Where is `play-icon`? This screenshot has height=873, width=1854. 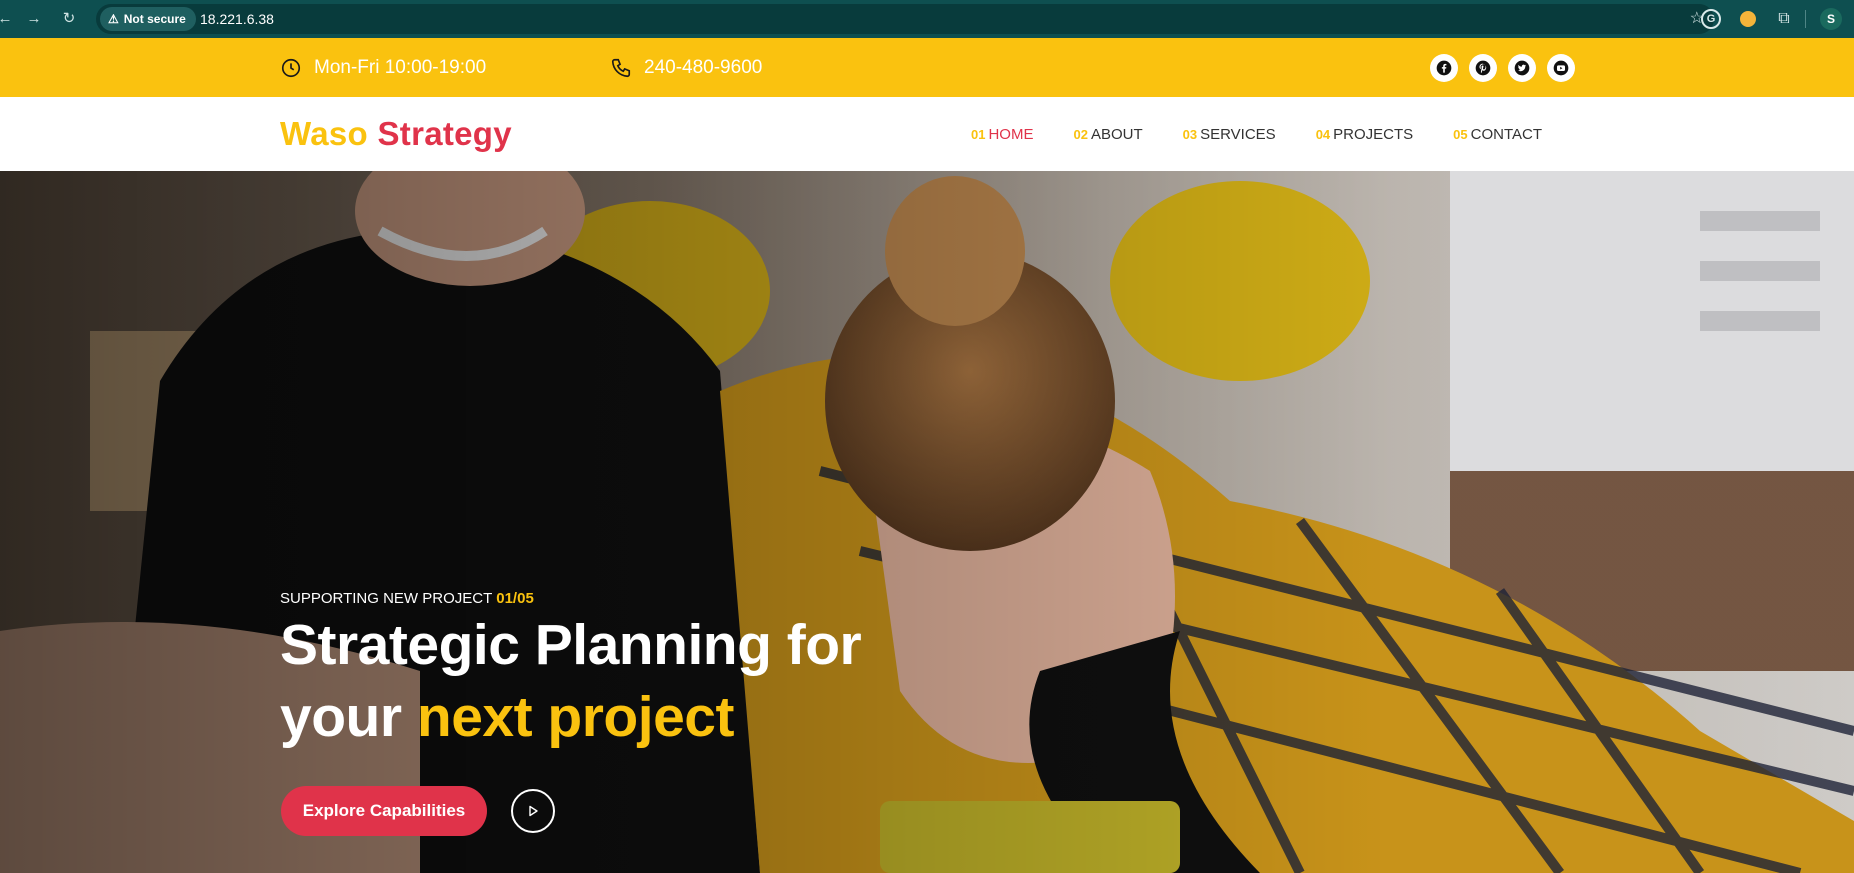 play-icon is located at coordinates (533, 811).